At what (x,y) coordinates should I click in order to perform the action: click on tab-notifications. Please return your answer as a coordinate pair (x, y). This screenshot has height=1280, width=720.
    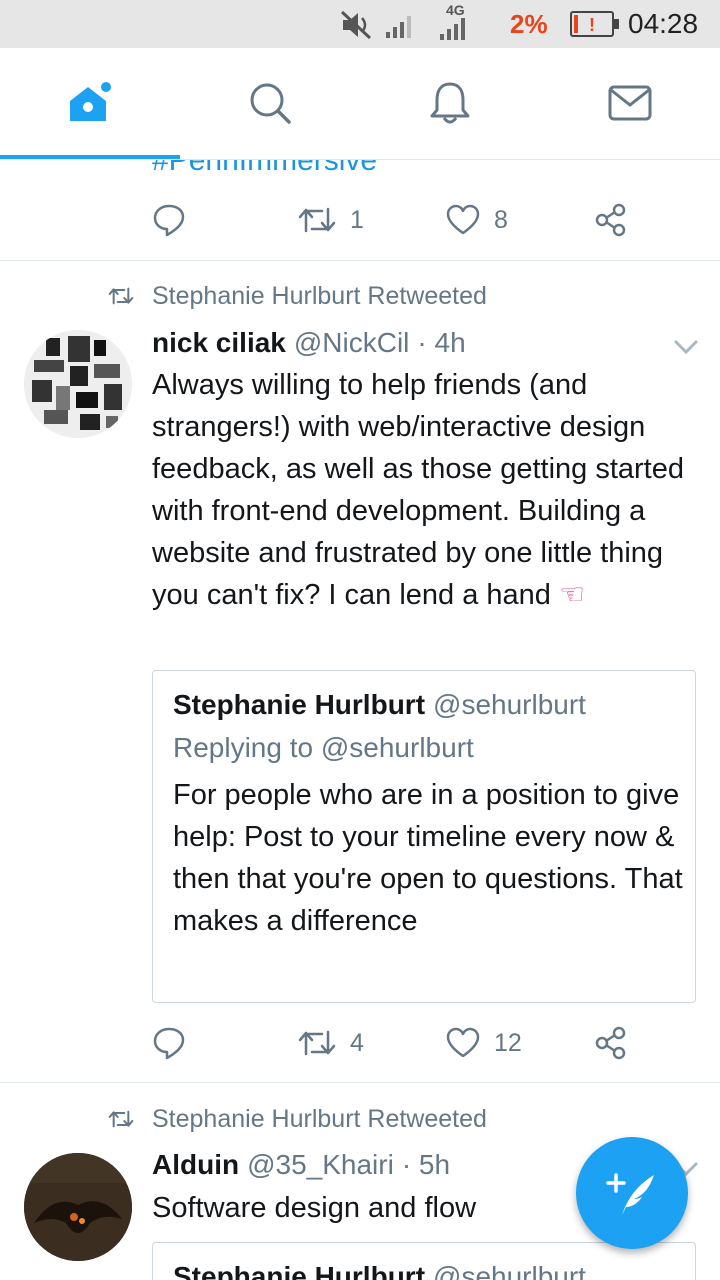
    Looking at the image, I should click on (450, 103).